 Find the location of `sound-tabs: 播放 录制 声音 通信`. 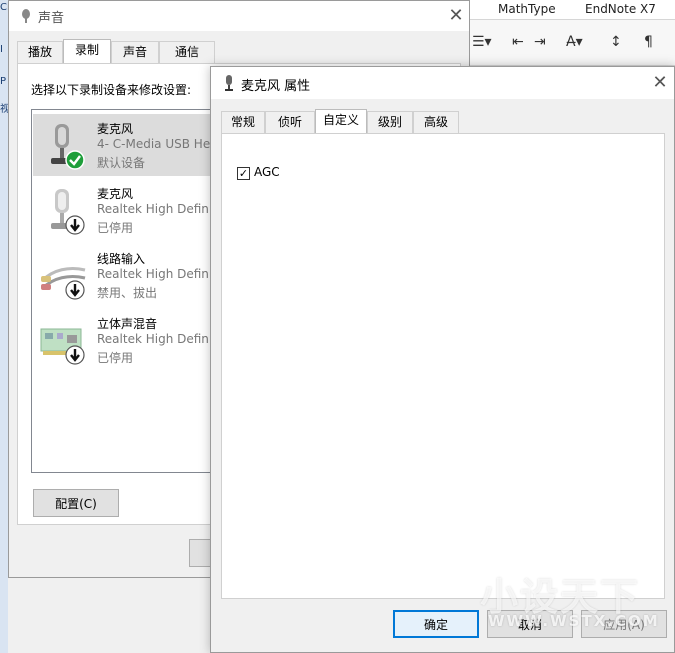

sound-tabs: 播放 录制 声音 通信 is located at coordinates (117, 51).